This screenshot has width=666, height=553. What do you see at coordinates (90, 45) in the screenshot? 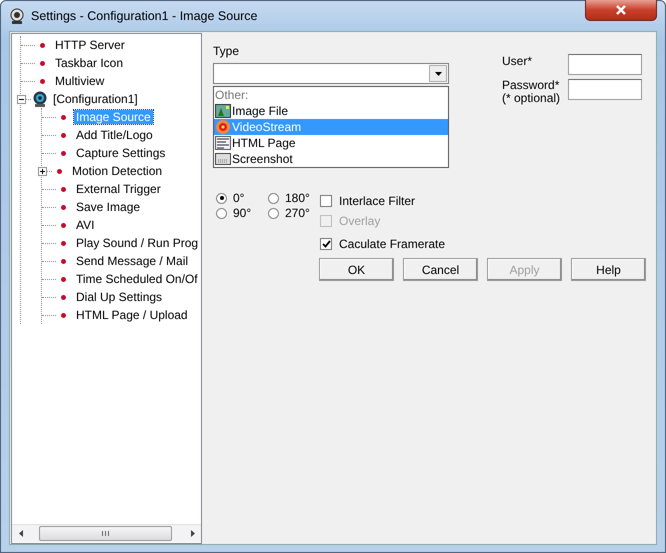
I see `tree-item: HTTP Server` at bounding box center [90, 45].